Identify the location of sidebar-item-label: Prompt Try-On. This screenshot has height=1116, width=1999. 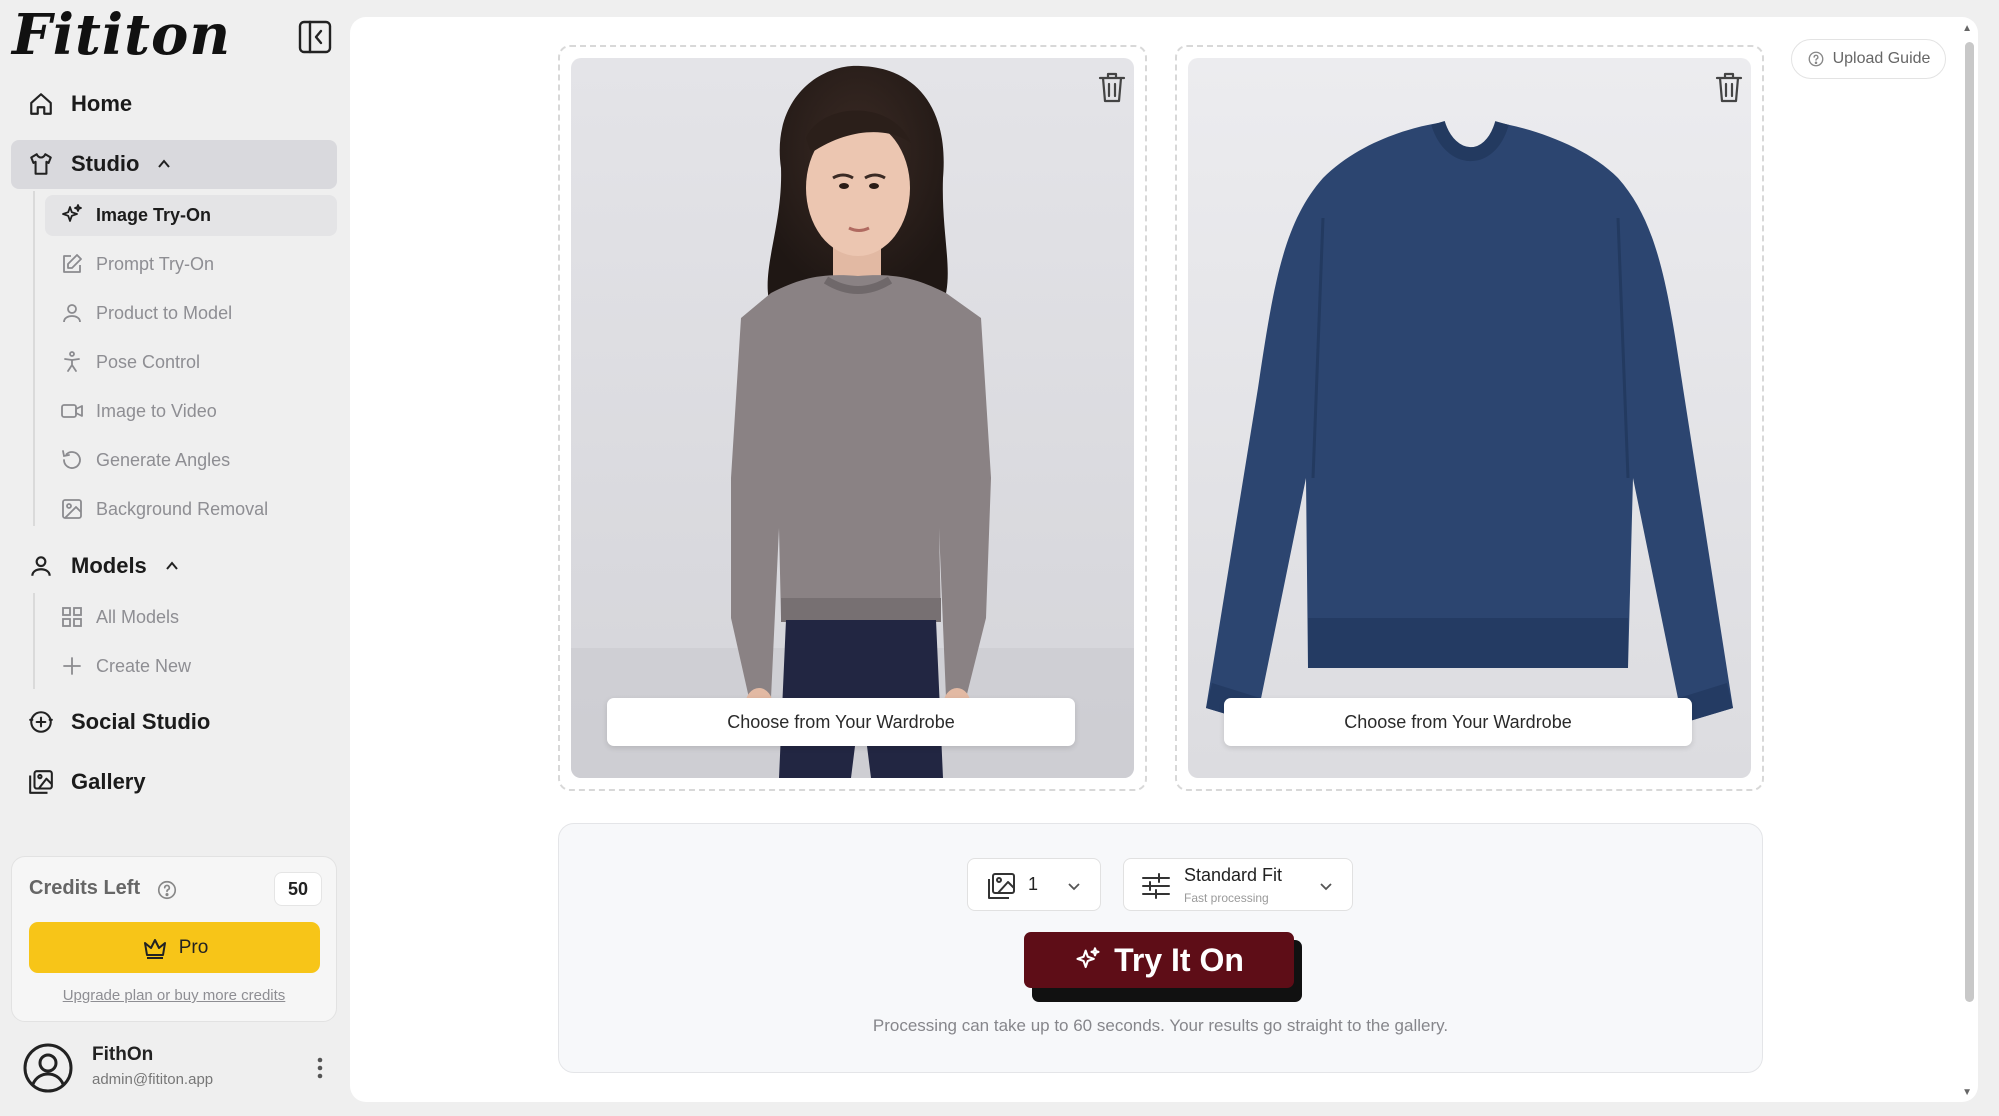
(155, 263).